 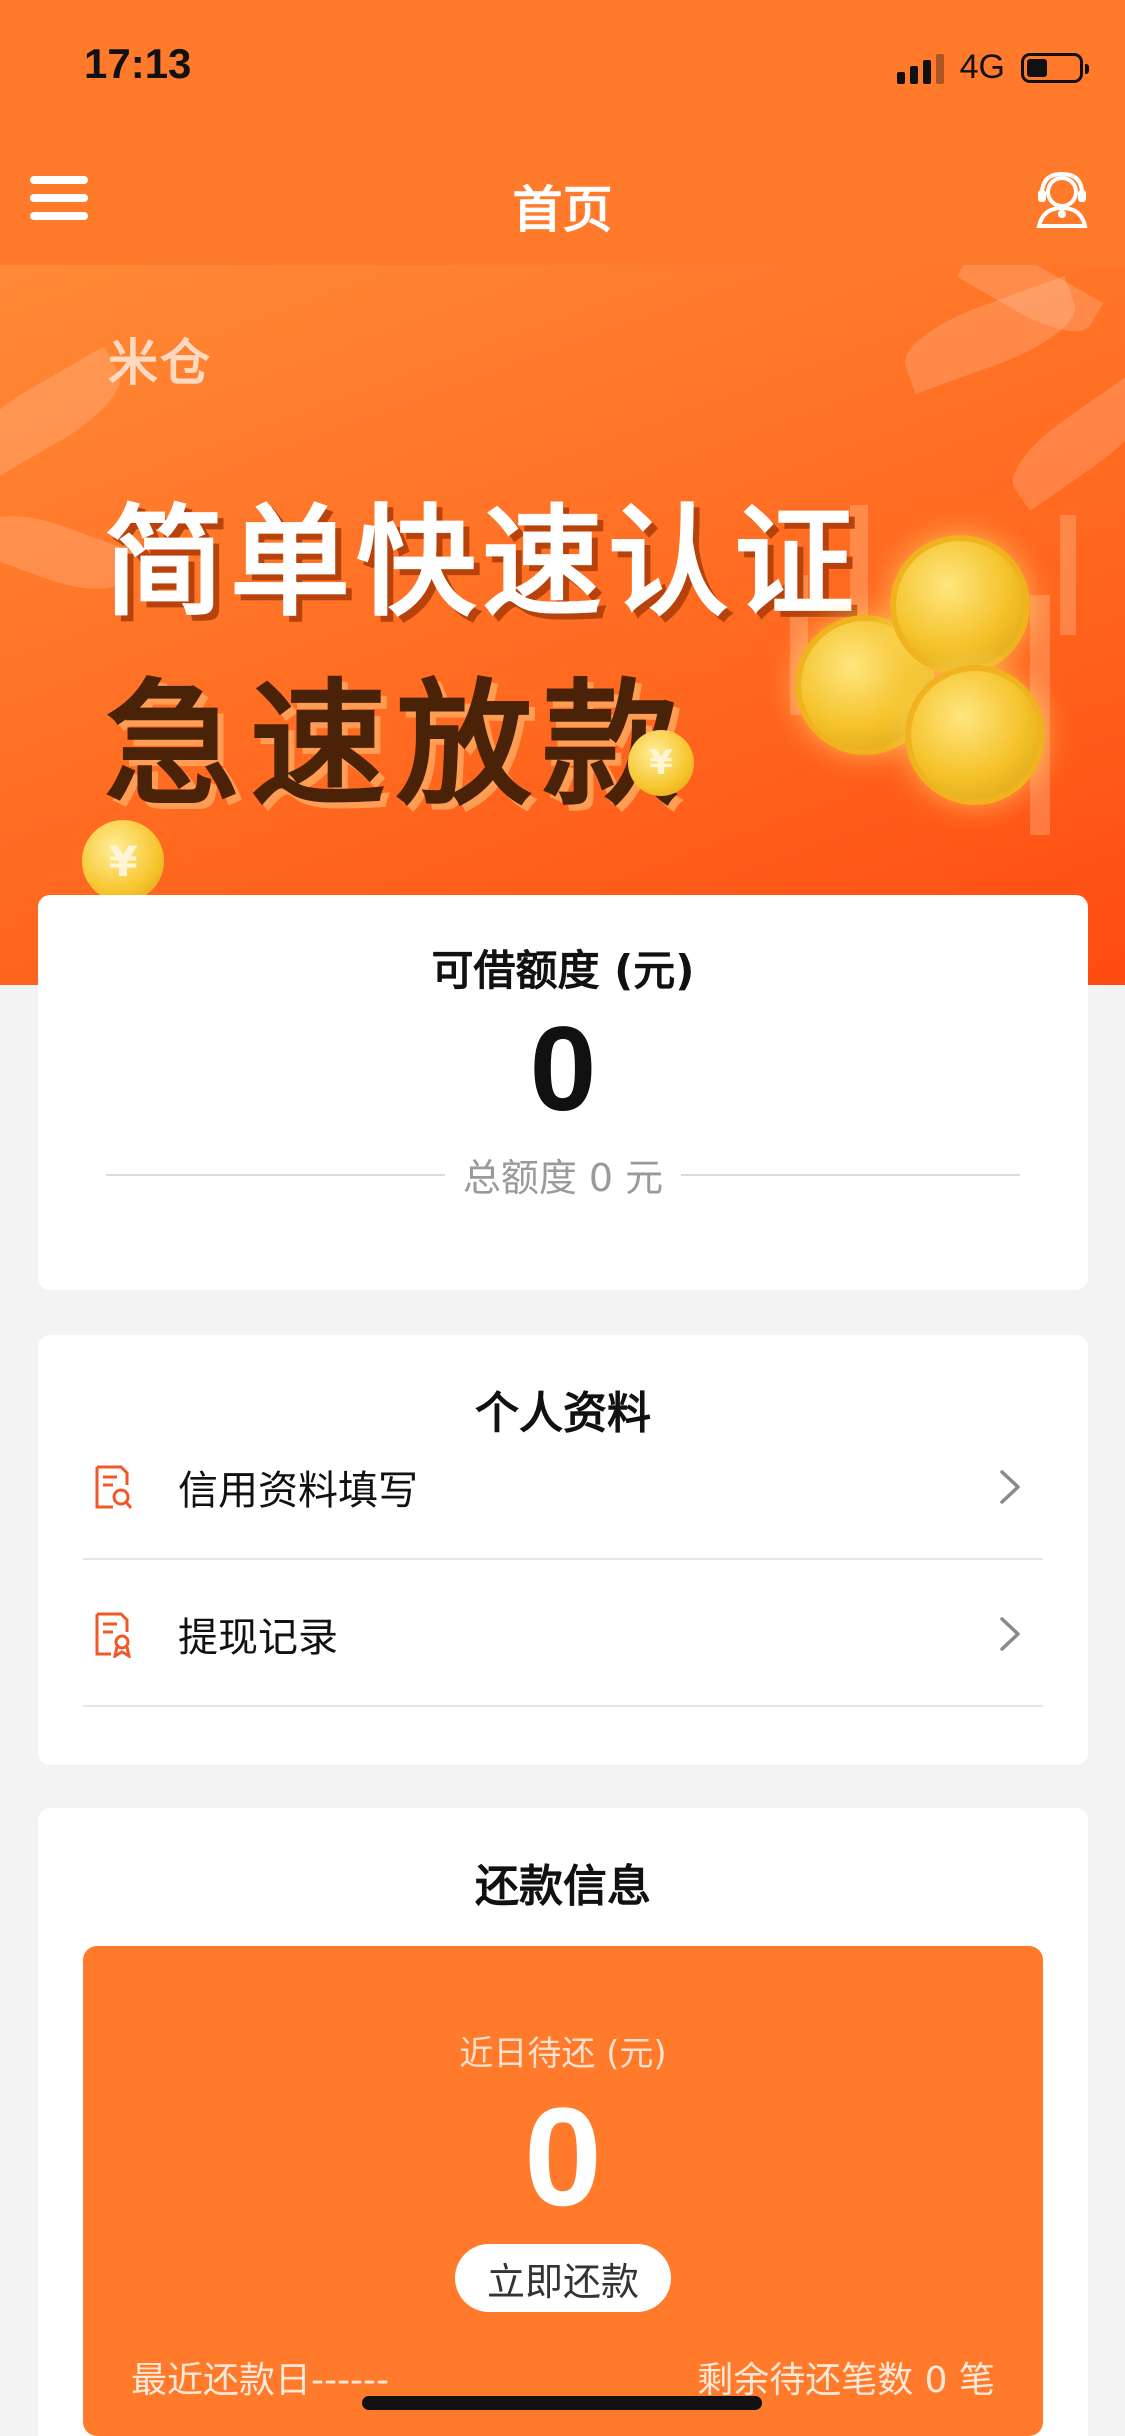 I want to click on banner-logo: 米仓, so click(x=160, y=363).